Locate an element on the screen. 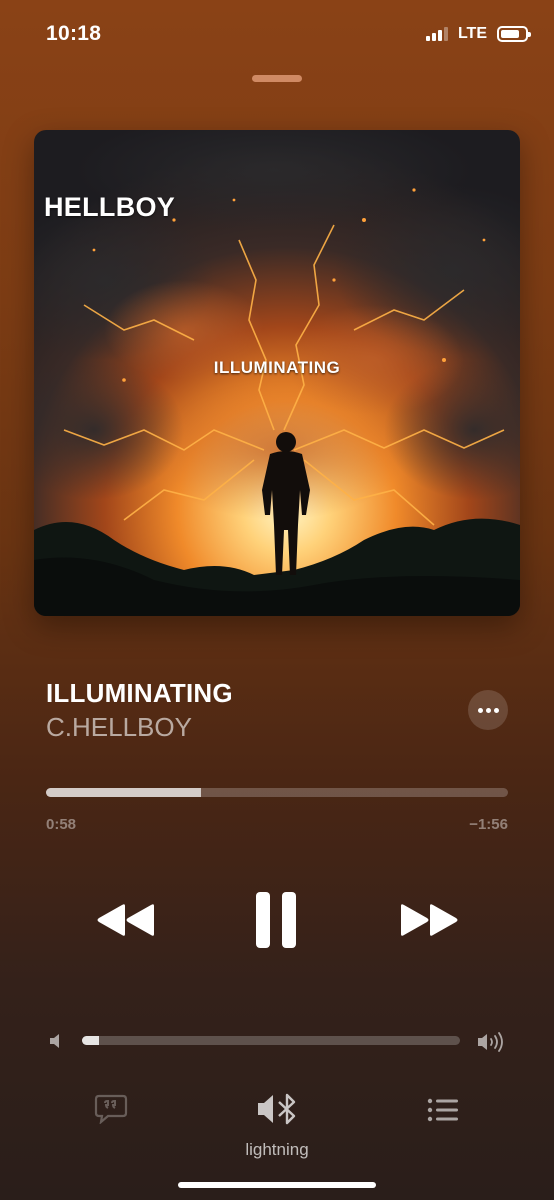  track-artist: C.HELLBOY is located at coordinates (119, 727).